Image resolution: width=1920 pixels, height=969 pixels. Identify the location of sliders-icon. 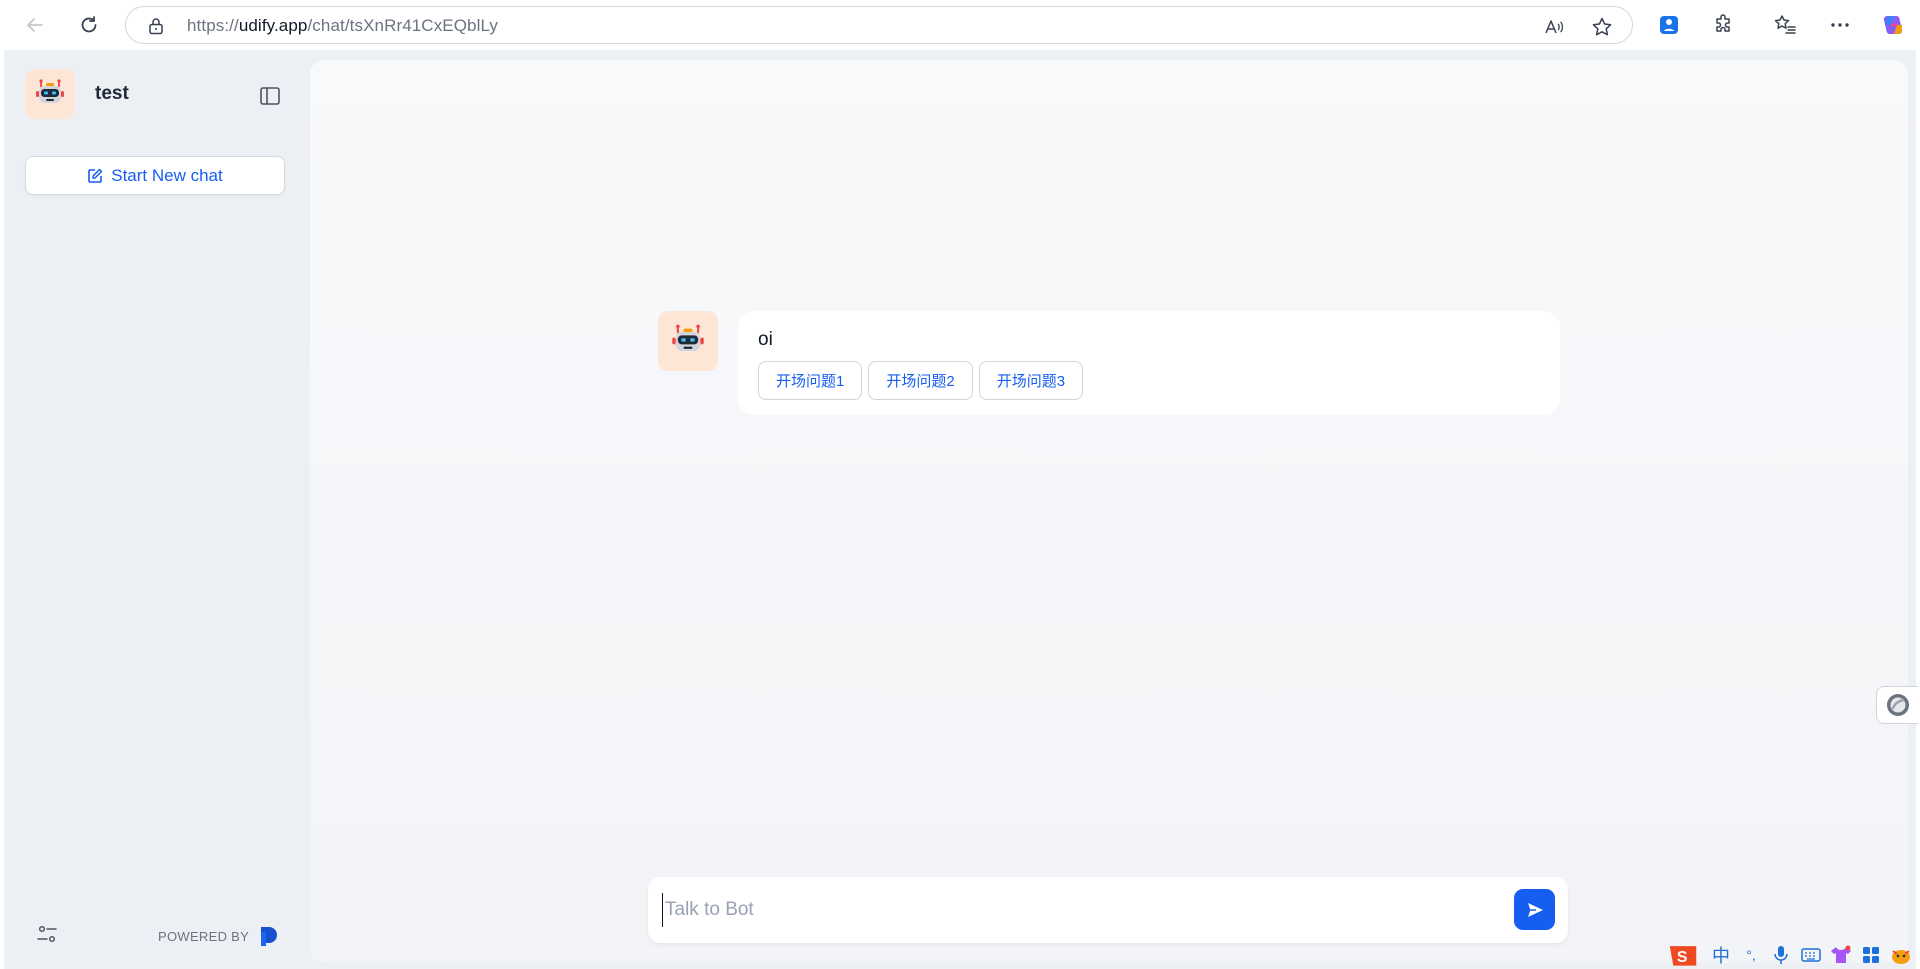
(47, 934).